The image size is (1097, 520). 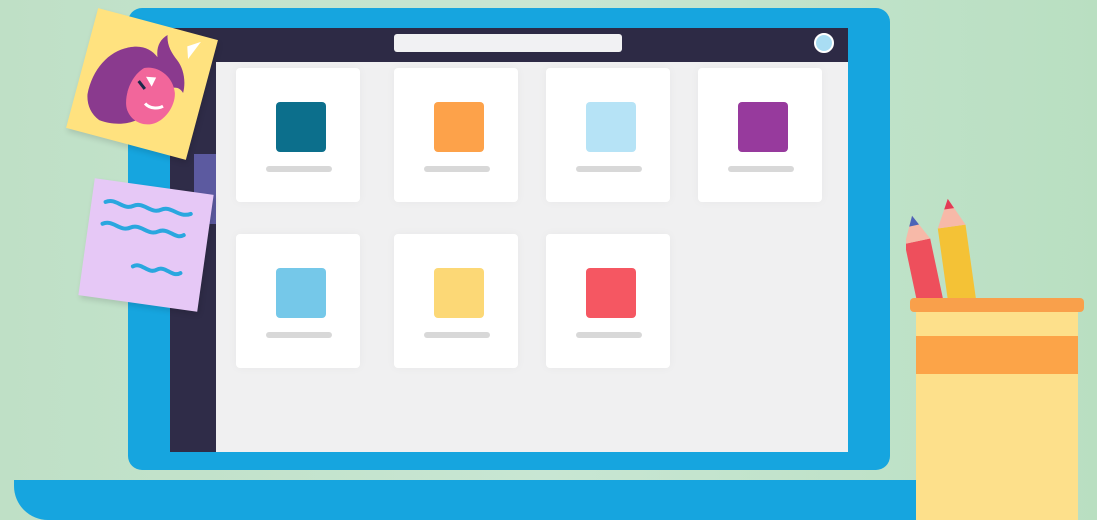 I want to click on app-tile-dark-teal, so click(x=301, y=127).